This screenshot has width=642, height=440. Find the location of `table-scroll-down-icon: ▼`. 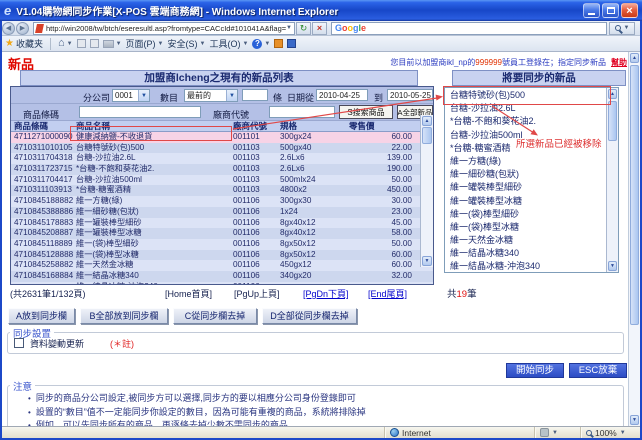

table-scroll-down-icon: ▼ is located at coordinates (427, 261).